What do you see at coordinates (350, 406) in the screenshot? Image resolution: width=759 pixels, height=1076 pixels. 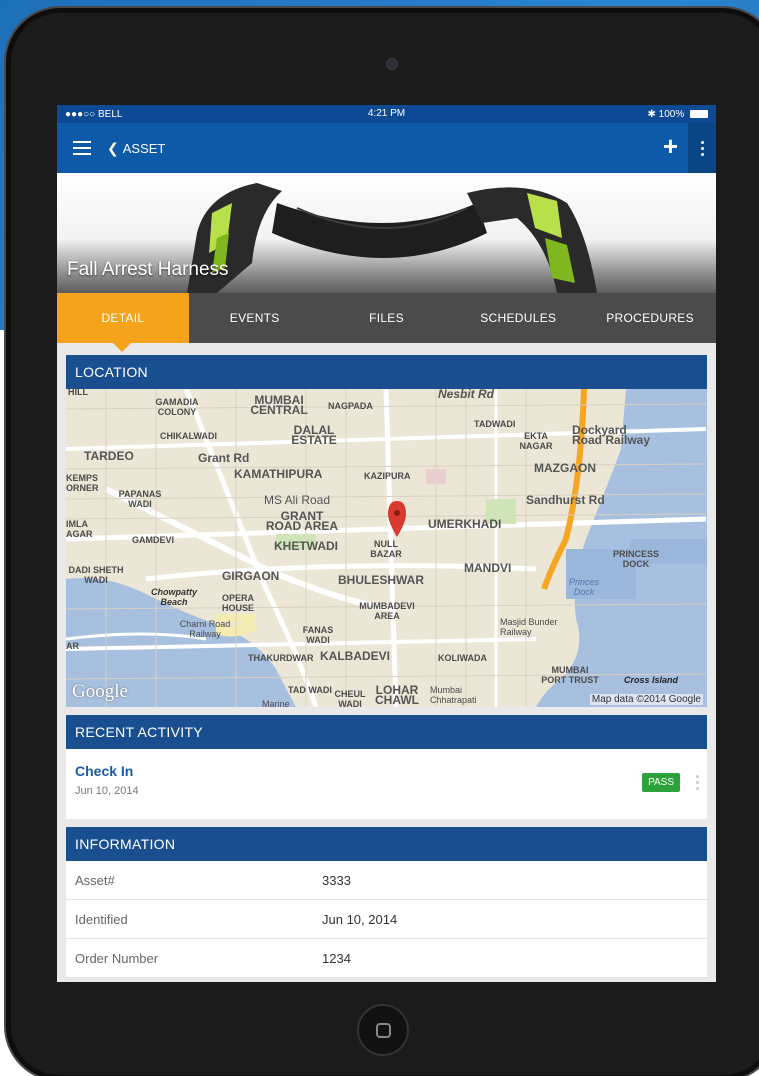 I see `map-label: NAGPADA` at bounding box center [350, 406].